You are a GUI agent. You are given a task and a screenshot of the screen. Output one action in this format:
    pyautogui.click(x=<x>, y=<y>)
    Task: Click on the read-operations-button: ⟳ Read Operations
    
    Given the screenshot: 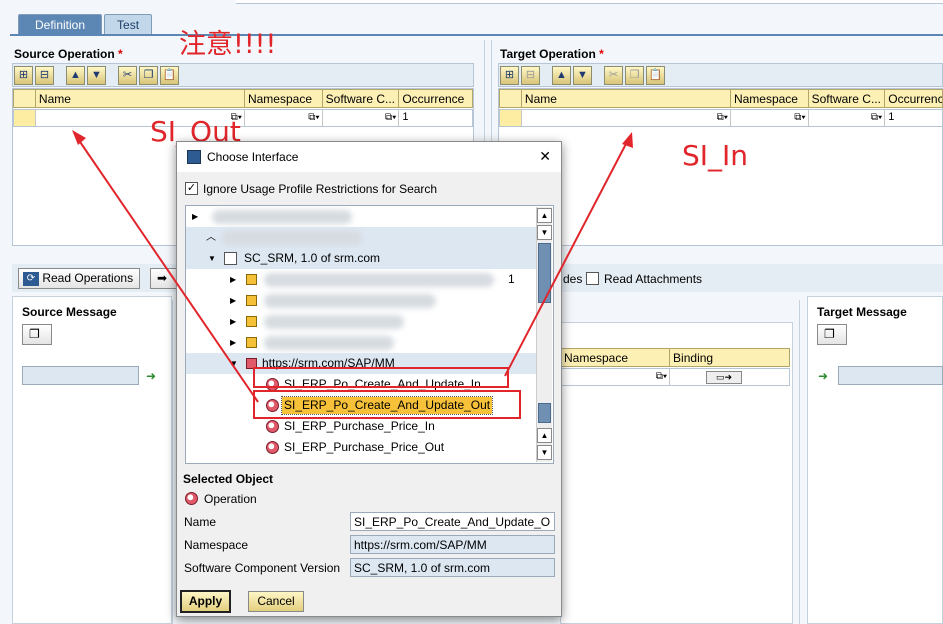 What is the action you would take?
    pyautogui.click(x=79, y=278)
    